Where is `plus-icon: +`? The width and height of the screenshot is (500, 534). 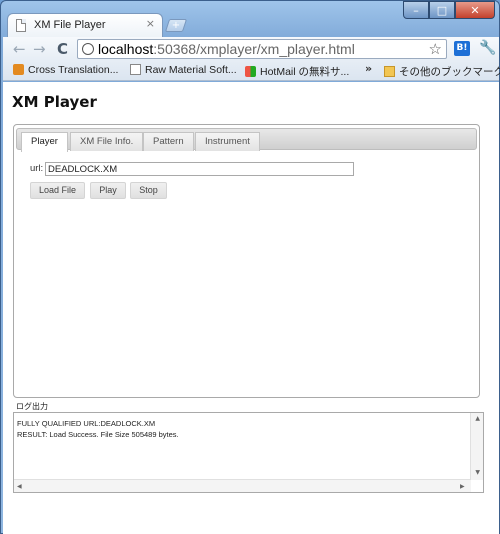 plus-icon: + is located at coordinates (176, 25).